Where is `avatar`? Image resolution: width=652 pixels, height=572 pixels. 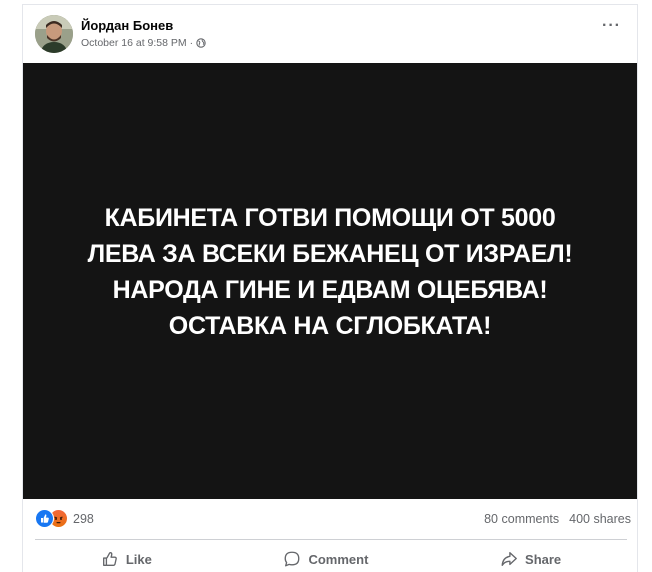 avatar is located at coordinates (54, 34).